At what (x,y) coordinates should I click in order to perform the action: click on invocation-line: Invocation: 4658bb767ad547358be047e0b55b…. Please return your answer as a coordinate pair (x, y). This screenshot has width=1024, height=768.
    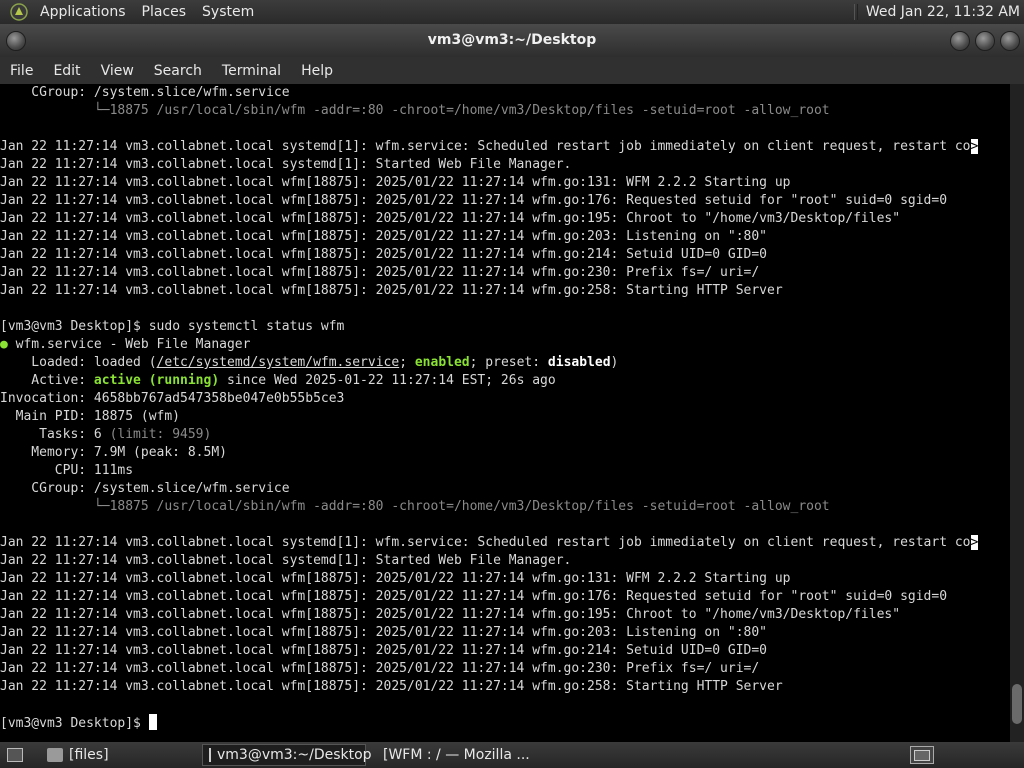
    Looking at the image, I should click on (172, 398).